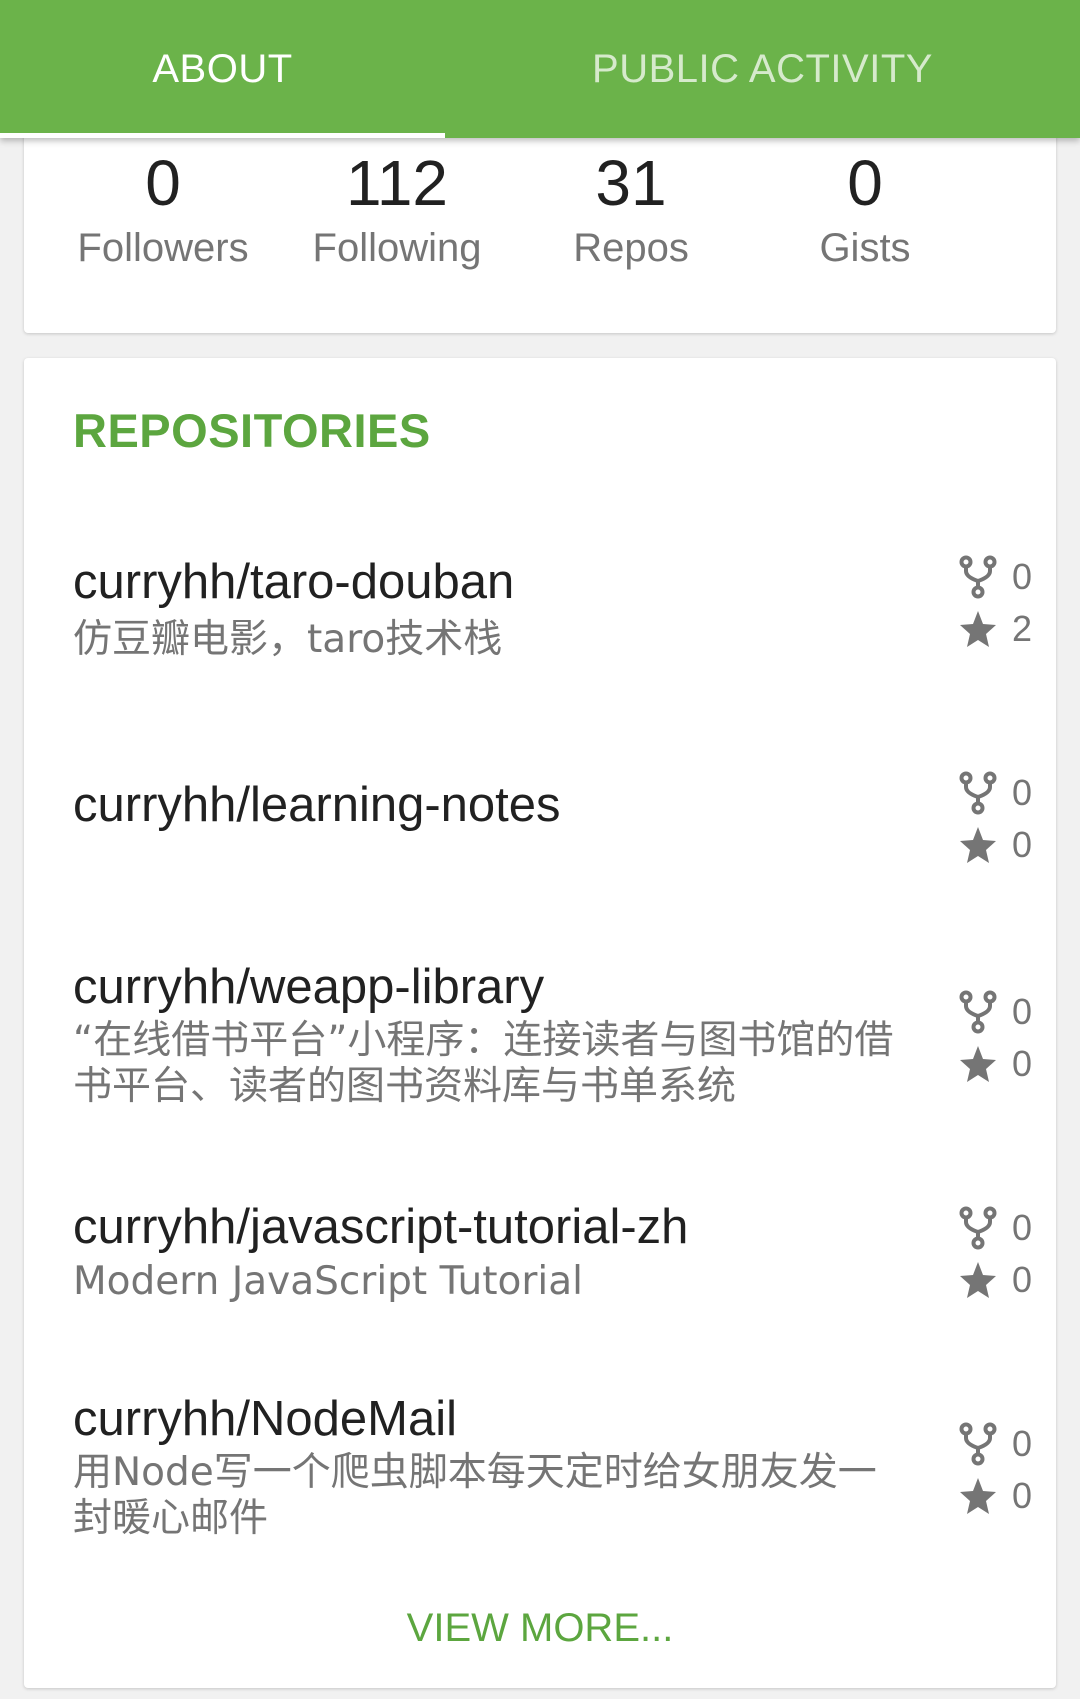 The height and width of the screenshot is (1699, 1080). I want to click on following-label: Following, so click(397, 248).